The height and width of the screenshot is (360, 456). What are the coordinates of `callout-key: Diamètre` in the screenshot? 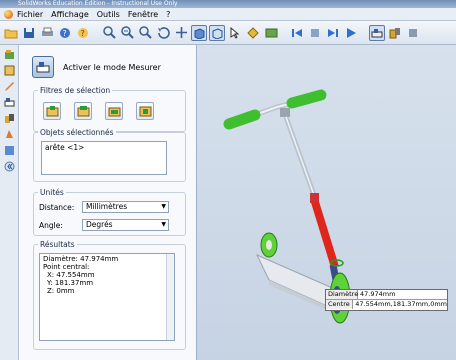 It's located at (342, 294).